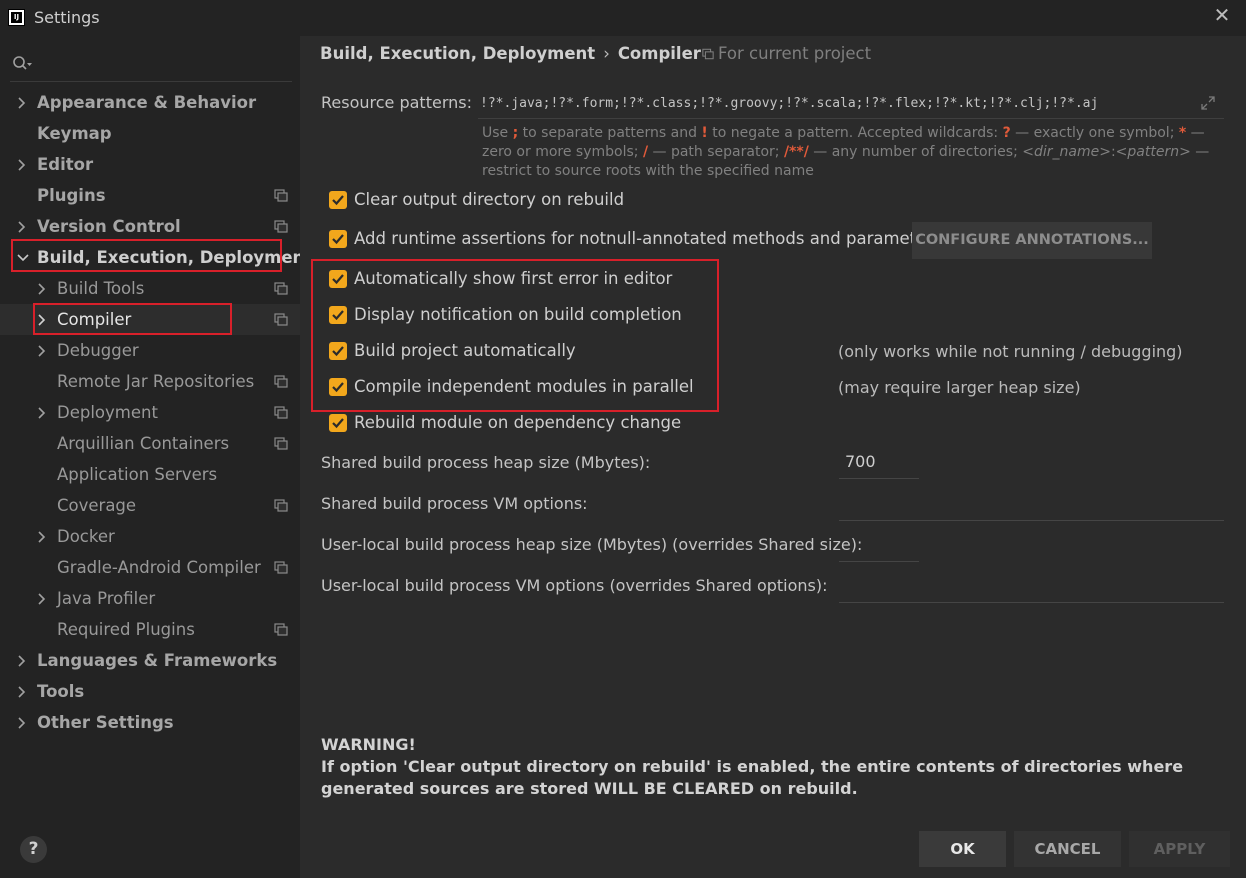 The height and width of the screenshot is (878, 1246). I want to click on sidebar-item-other-settings: Other Settings, so click(150, 722).